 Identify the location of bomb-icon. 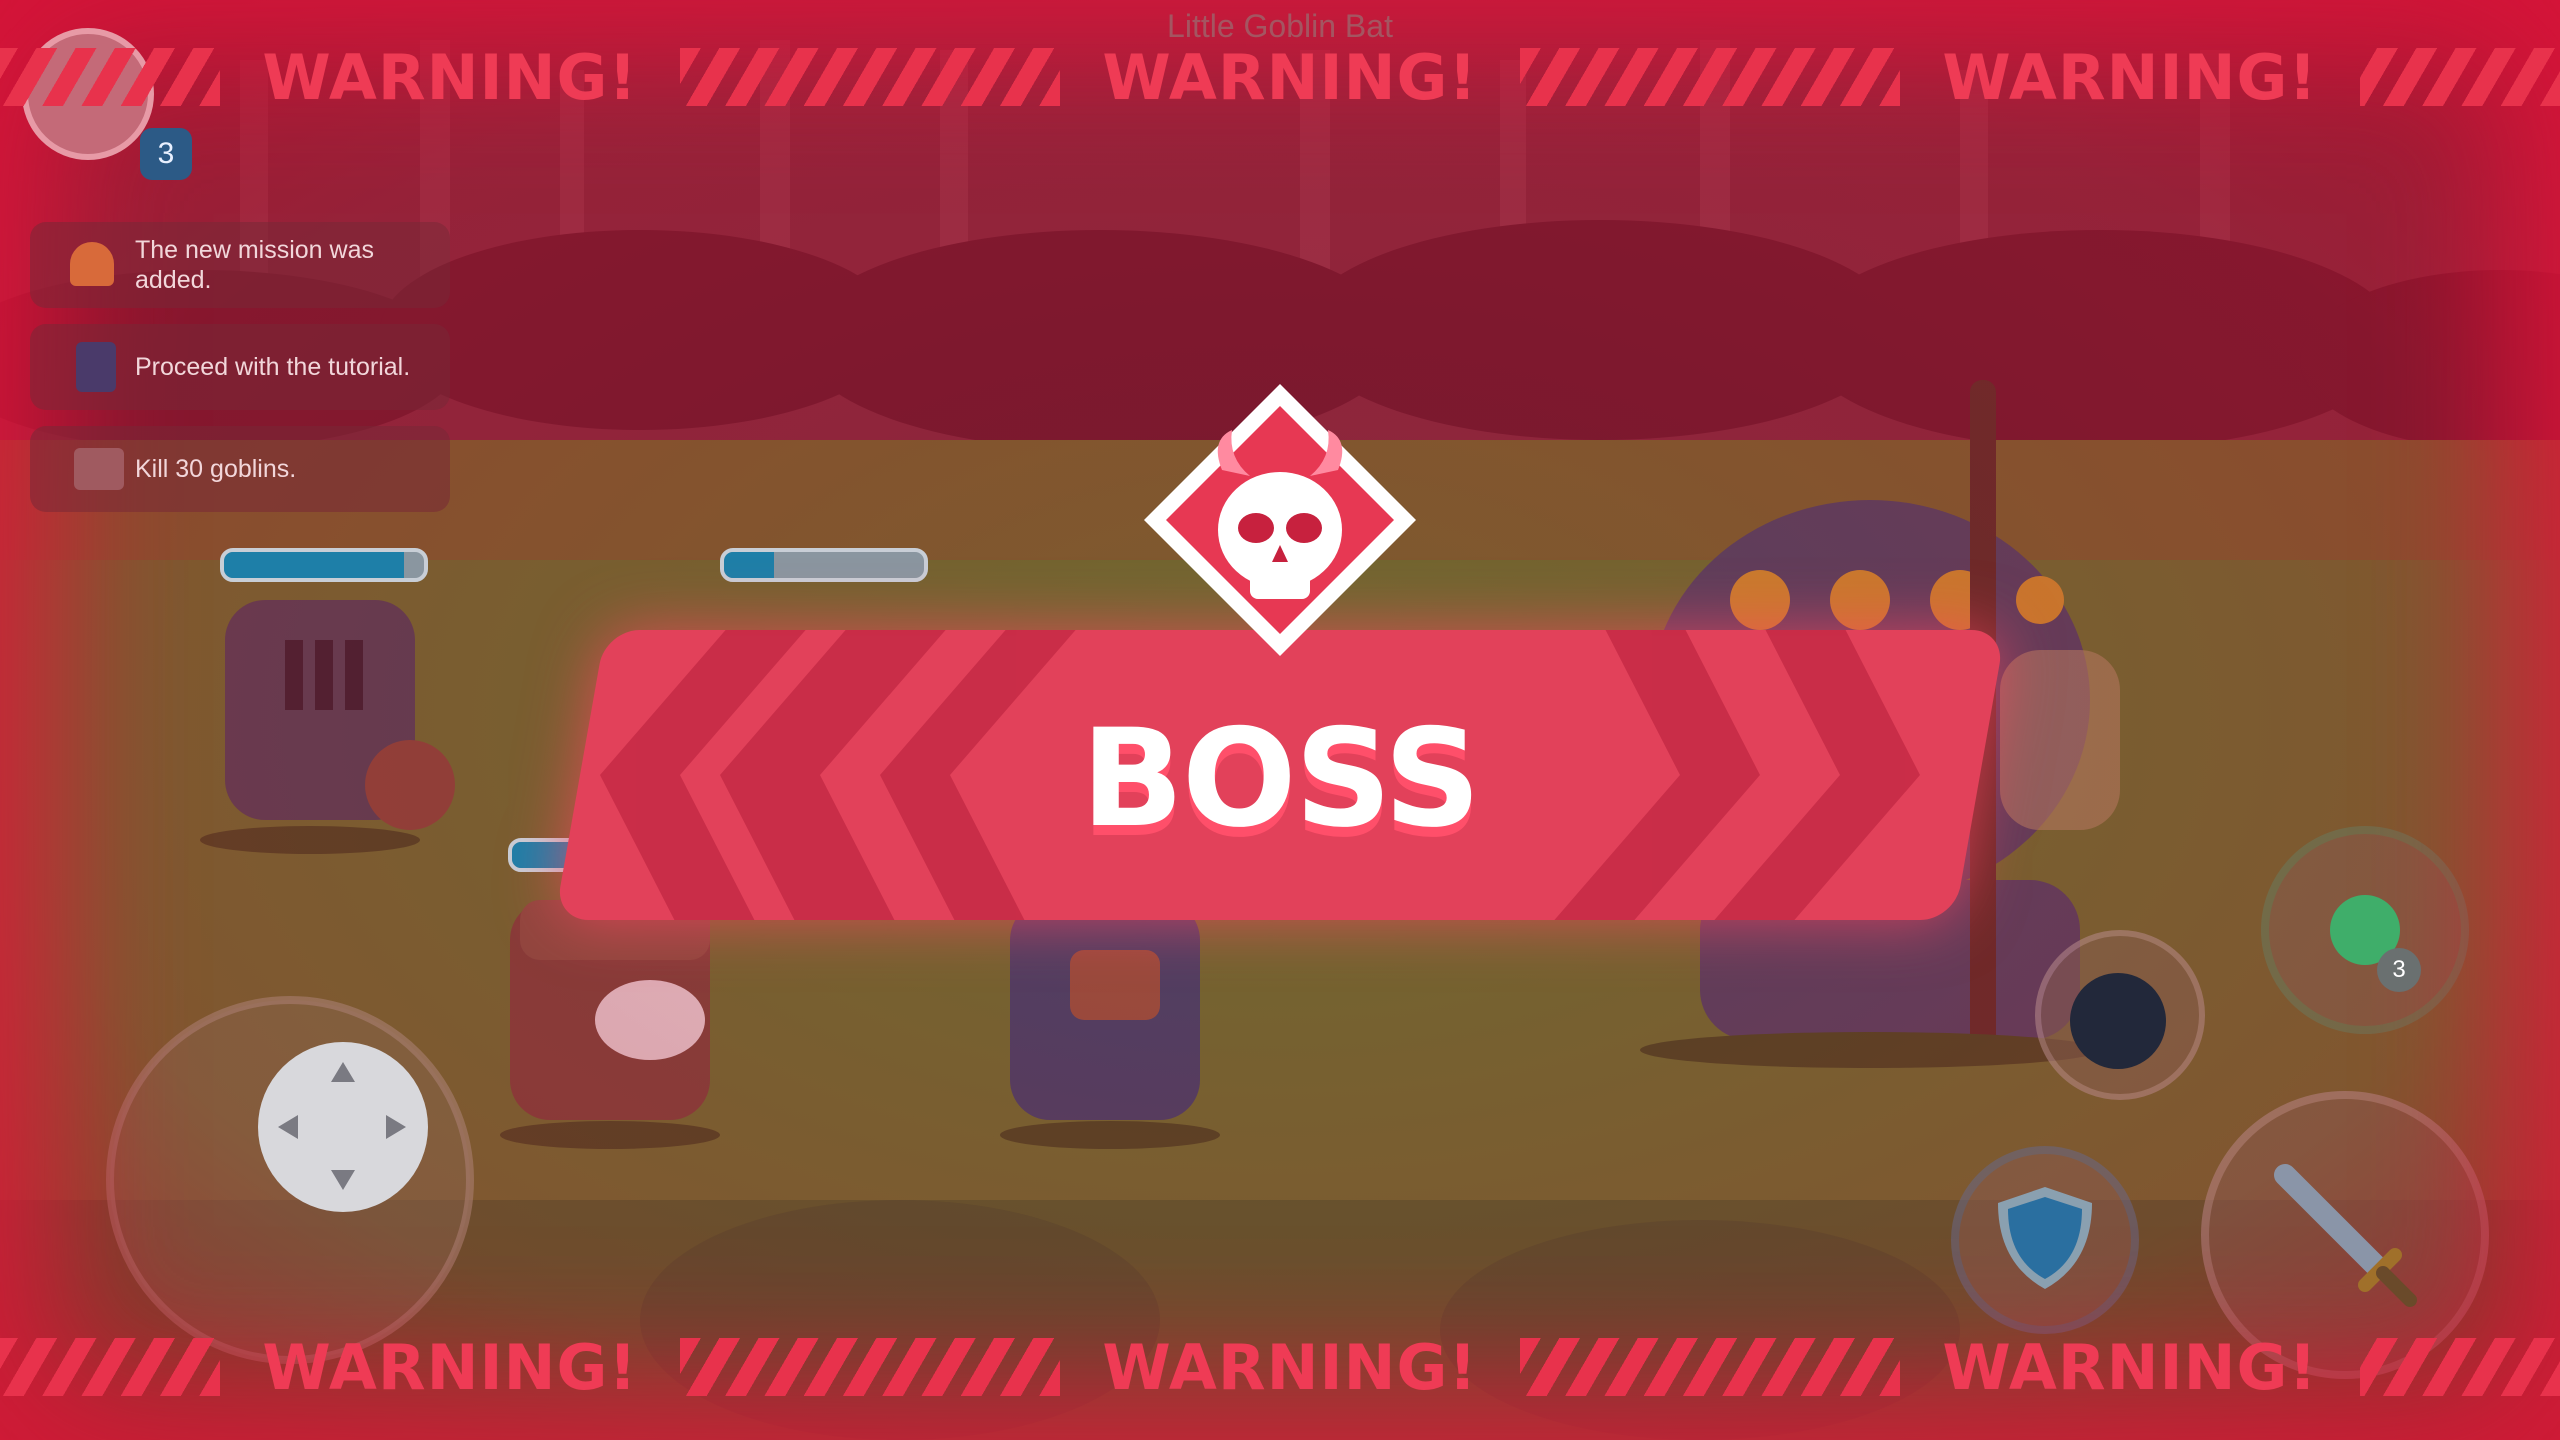
(2118, 1021).